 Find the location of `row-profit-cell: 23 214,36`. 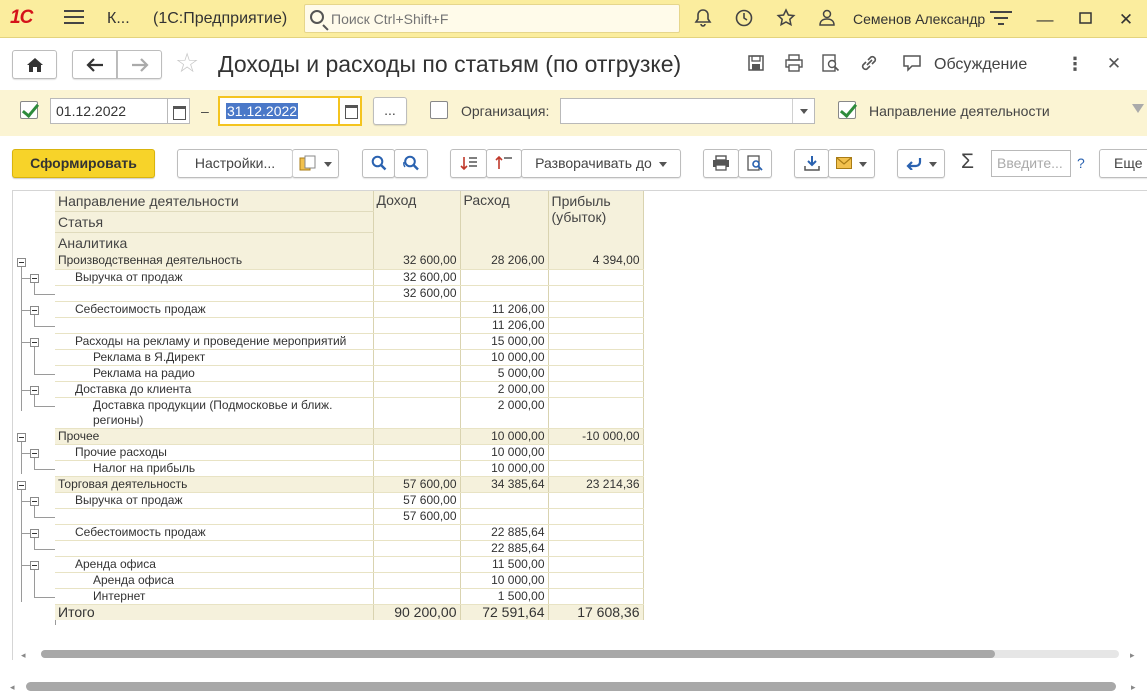

row-profit-cell: 23 214,36 is located at coordinates (596, 484).